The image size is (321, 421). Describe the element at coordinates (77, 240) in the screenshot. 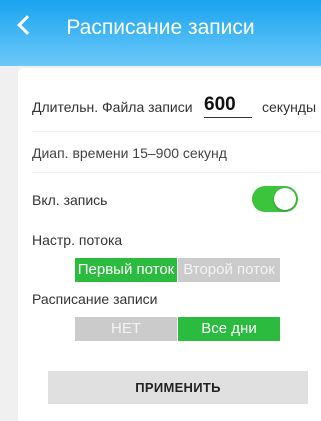

I see `stream-settings-label: Настр. потока` at that location.